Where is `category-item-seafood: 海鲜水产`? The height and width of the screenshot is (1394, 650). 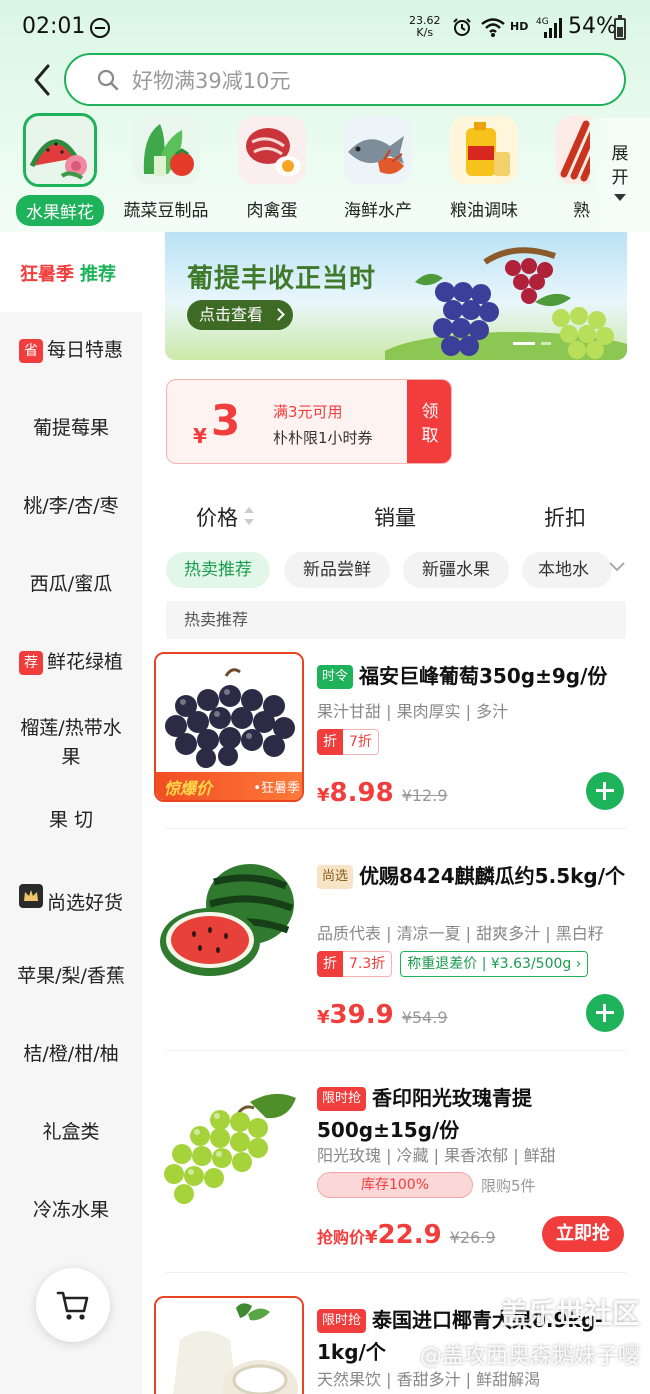
category-item-seafood: 海鲜水产 is located at coordinates (378, 168).